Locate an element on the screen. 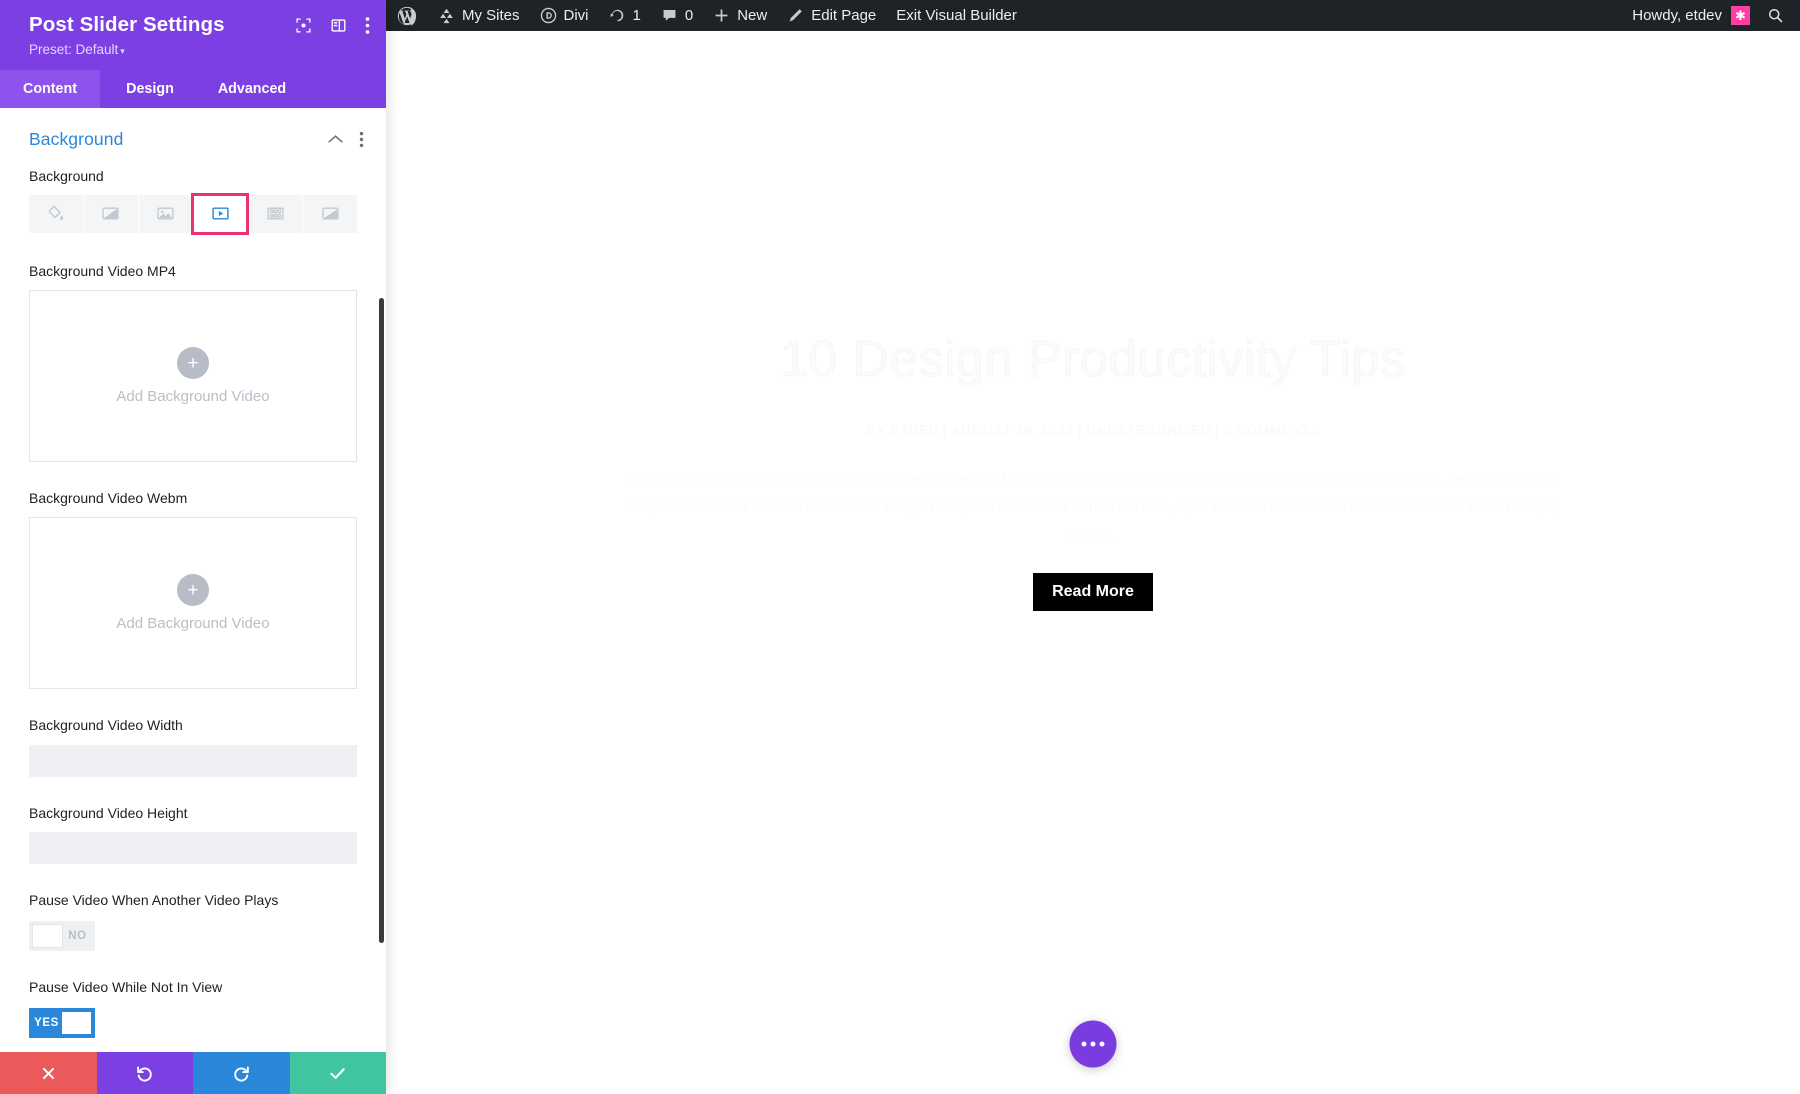 The image size is (1800, 1094). background-option-video is located at coordinates (220, 213).